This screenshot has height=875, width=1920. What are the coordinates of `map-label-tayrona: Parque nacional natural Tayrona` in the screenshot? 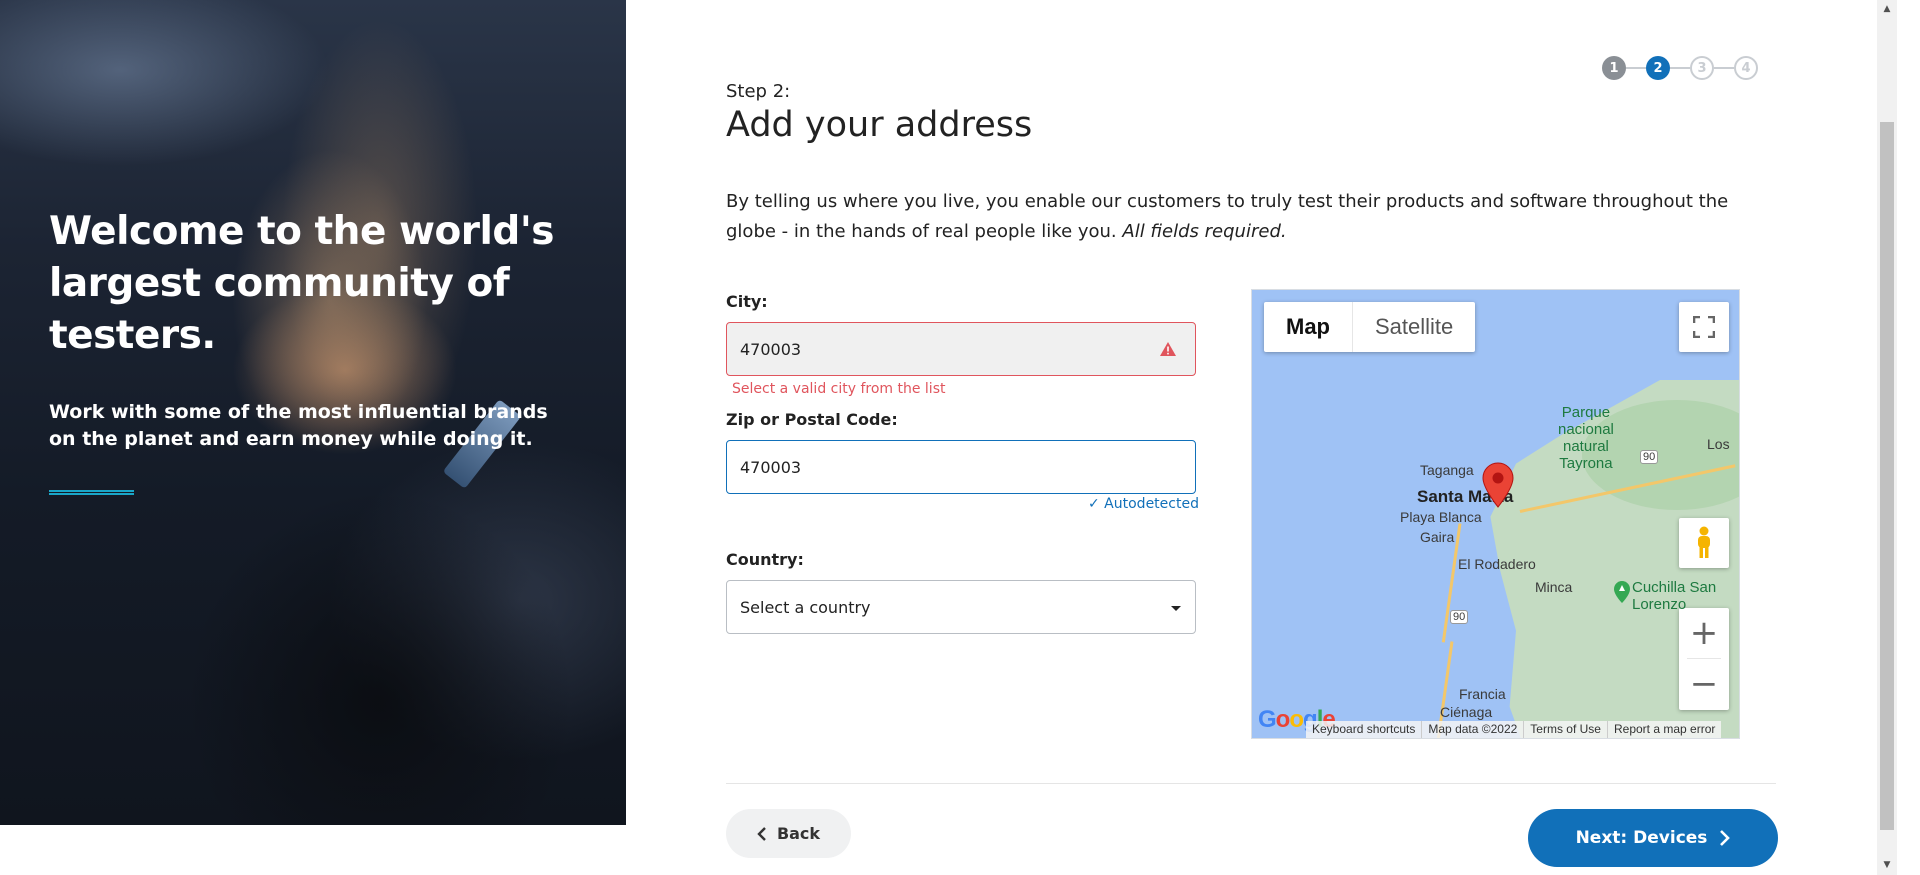 It's located at (1586, 438).